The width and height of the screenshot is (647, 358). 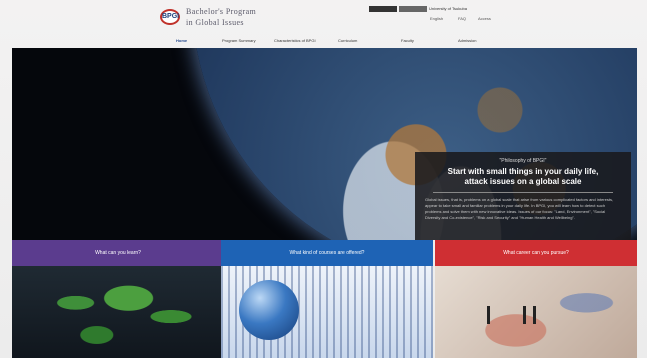 I want to click on university-link: University of Tsukuba, so click(x=448, y=8).